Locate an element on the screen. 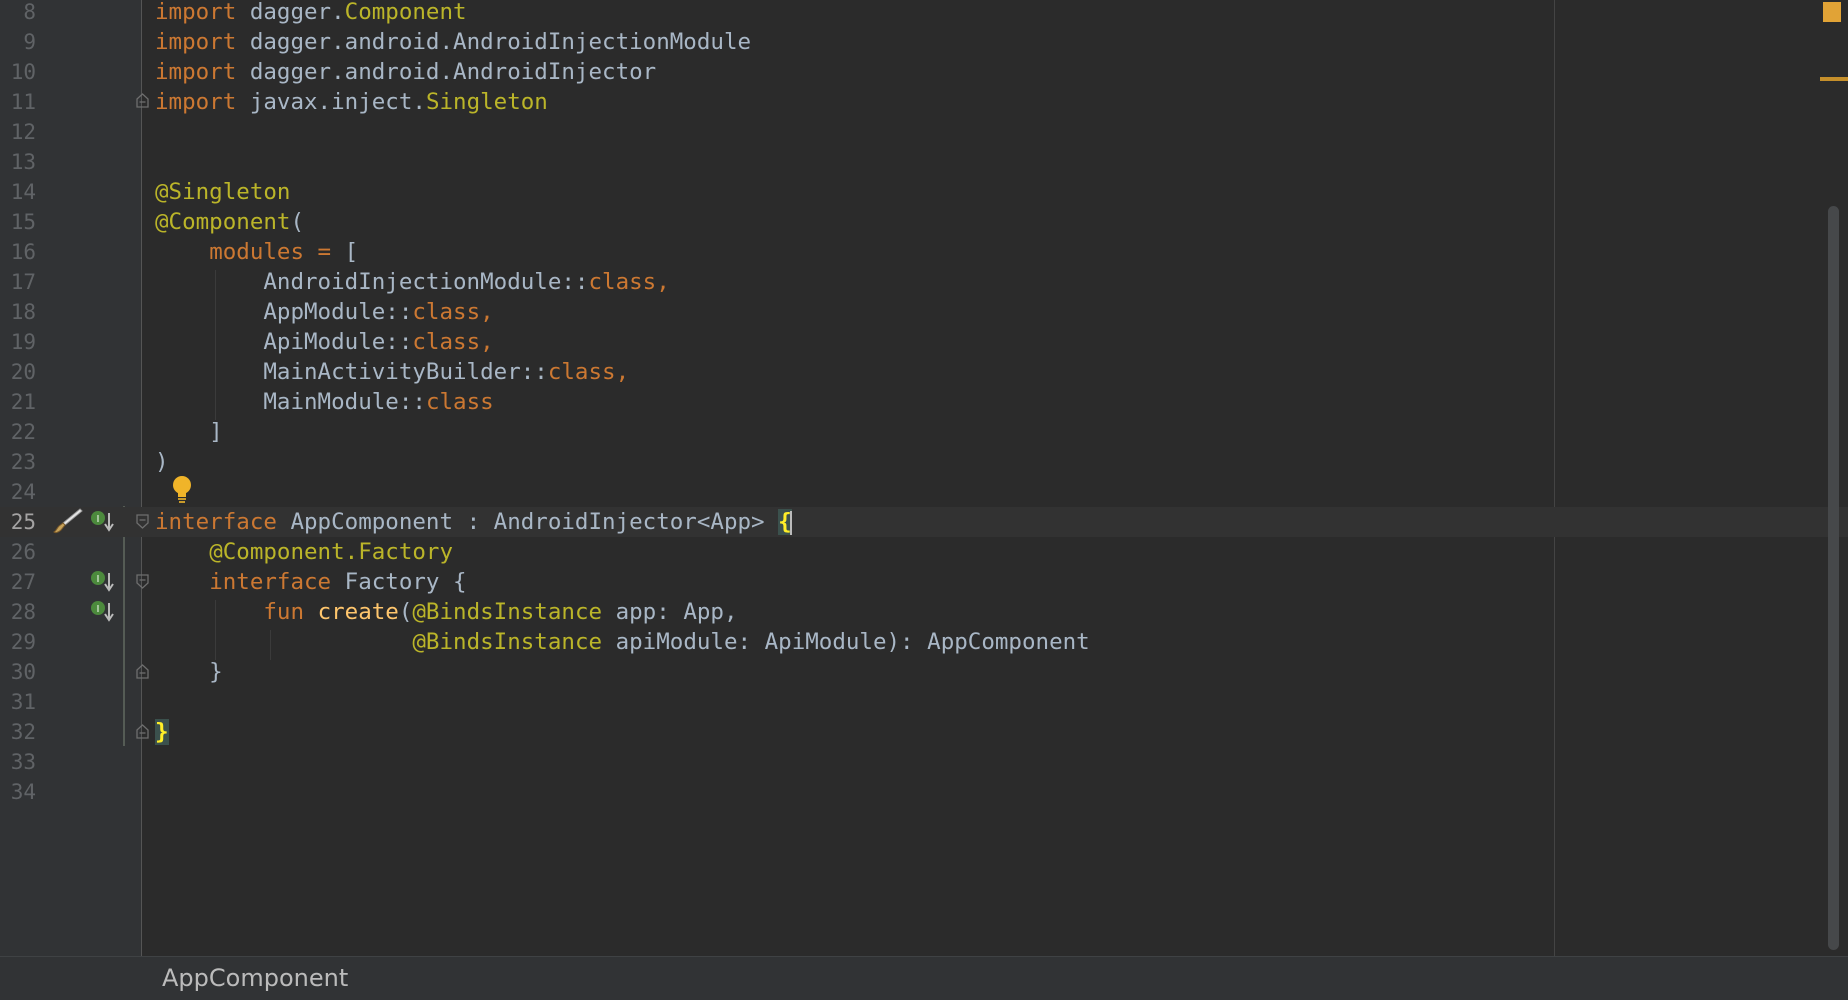 The image size is (1848, 1000). text-cursor is located at coordinates (790, 522).